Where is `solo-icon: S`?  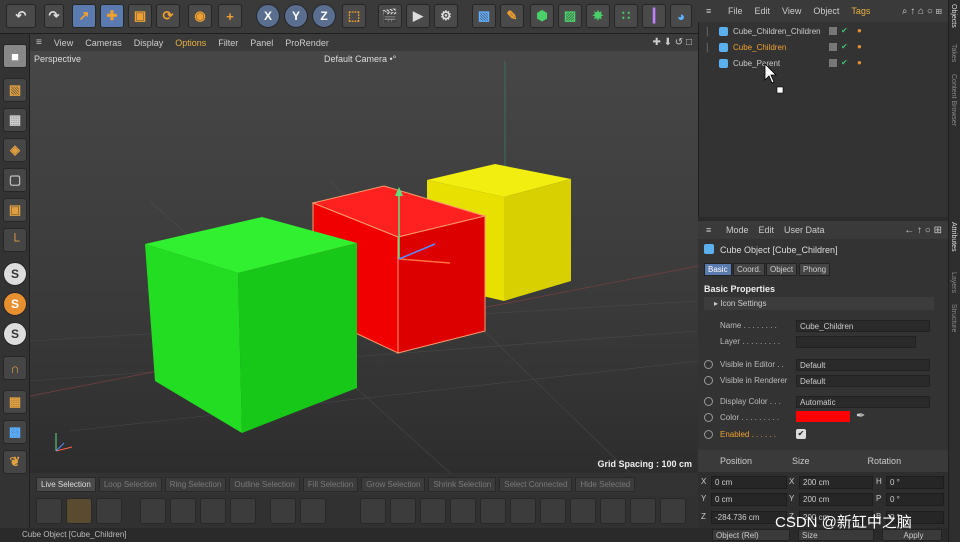
solo-icon: S is located at coordinates (15, 274).